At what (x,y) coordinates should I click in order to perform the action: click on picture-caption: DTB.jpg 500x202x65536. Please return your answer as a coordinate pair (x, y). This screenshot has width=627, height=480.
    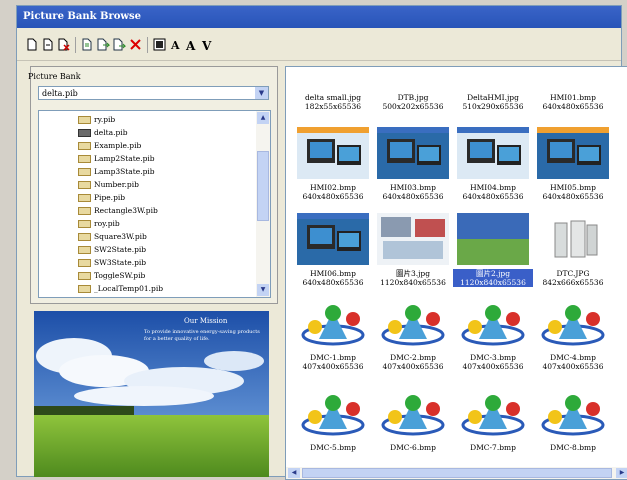
    Looking at the image, I should click on (413, 102).